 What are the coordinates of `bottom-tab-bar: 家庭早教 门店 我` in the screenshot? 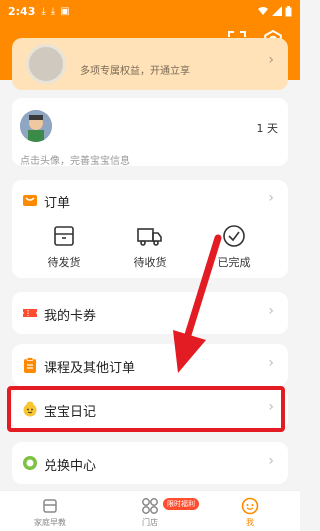 It's located at (150, 510).